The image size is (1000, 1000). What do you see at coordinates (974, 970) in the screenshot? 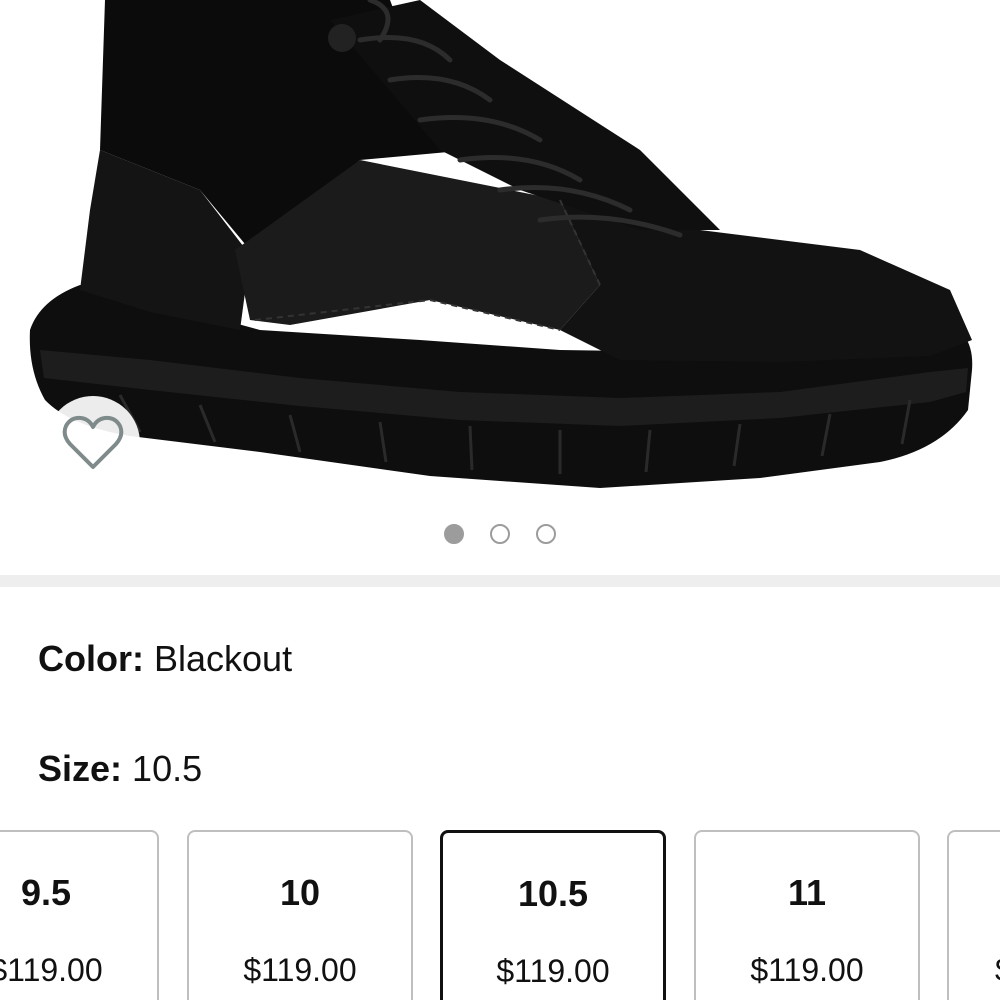
I see `size-option-price: $` at bounding box center [974, 970].